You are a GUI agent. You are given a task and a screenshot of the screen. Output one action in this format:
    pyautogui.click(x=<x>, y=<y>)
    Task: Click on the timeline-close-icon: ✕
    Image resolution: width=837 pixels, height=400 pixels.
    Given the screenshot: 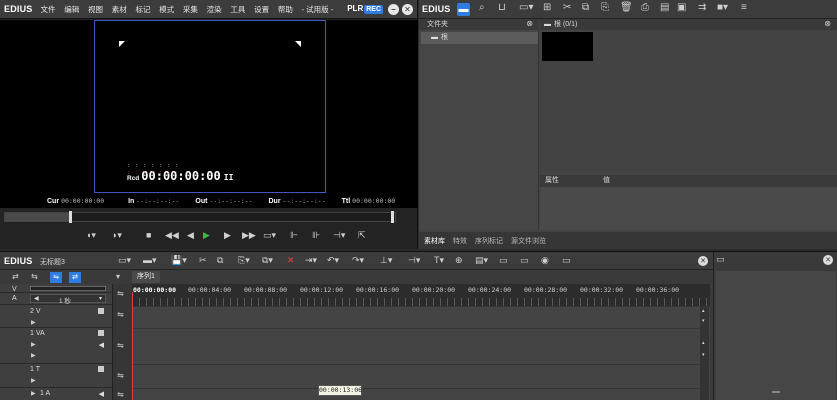 What is the action you would take?
    pyautogui.click(x=703, y=261)
    